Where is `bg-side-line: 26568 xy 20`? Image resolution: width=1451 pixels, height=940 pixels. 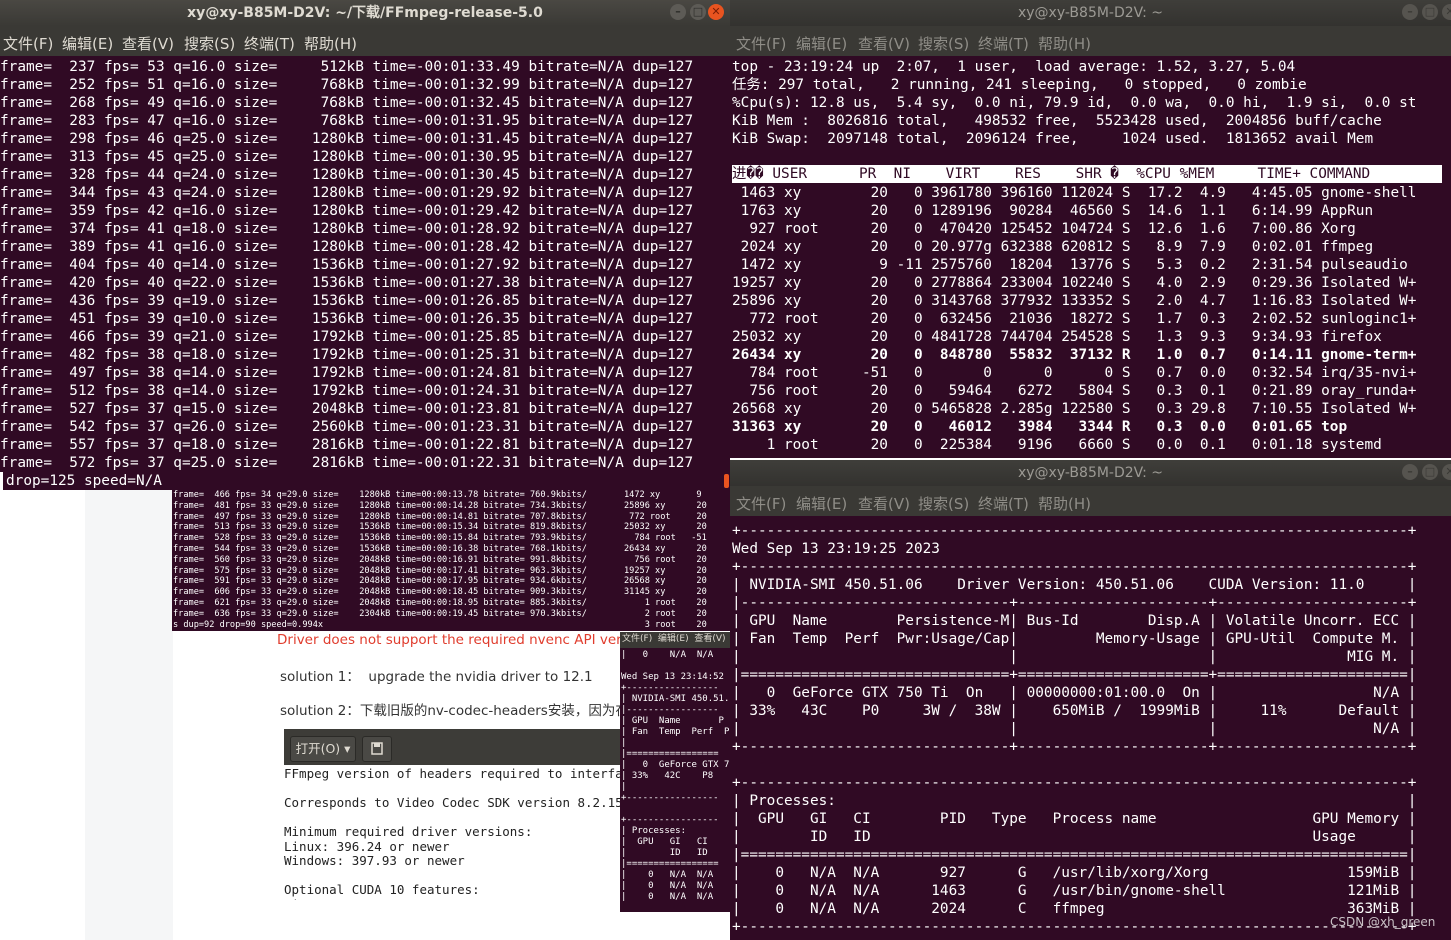 bg-side-line: 26568 xy 20 is located at coordinates (665, 581).